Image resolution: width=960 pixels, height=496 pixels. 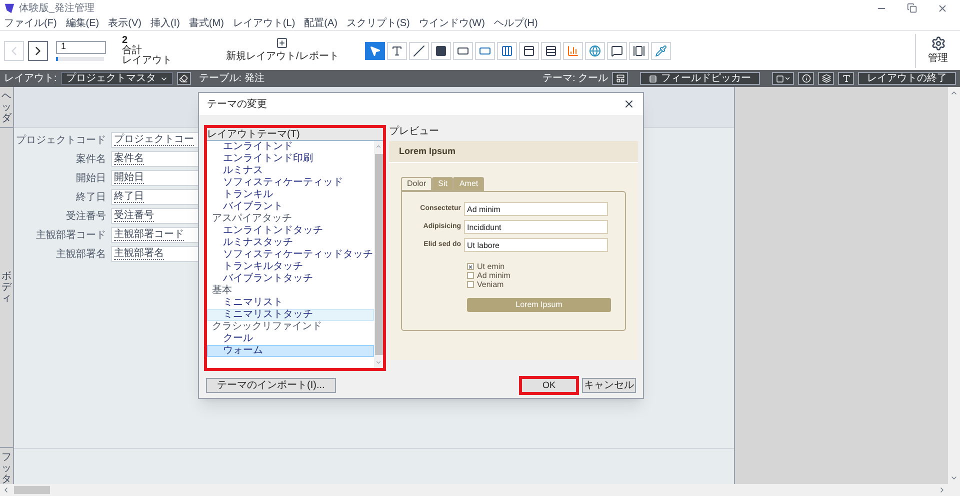 What do you see at coordinates (264, 23) in the screenshot?
I see `menu-item: レイアウト(L)` at bounding box center [264, 23].